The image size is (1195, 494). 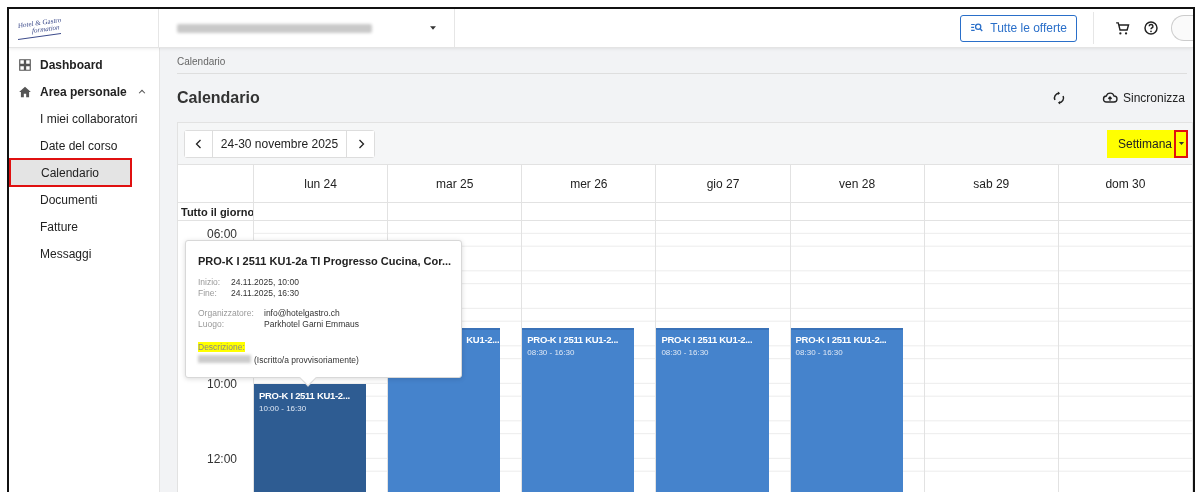 What do you see at coordinates (722, 183) in the screenshot?
I see `day-header: gio 27` at bounding box center [722, 183].